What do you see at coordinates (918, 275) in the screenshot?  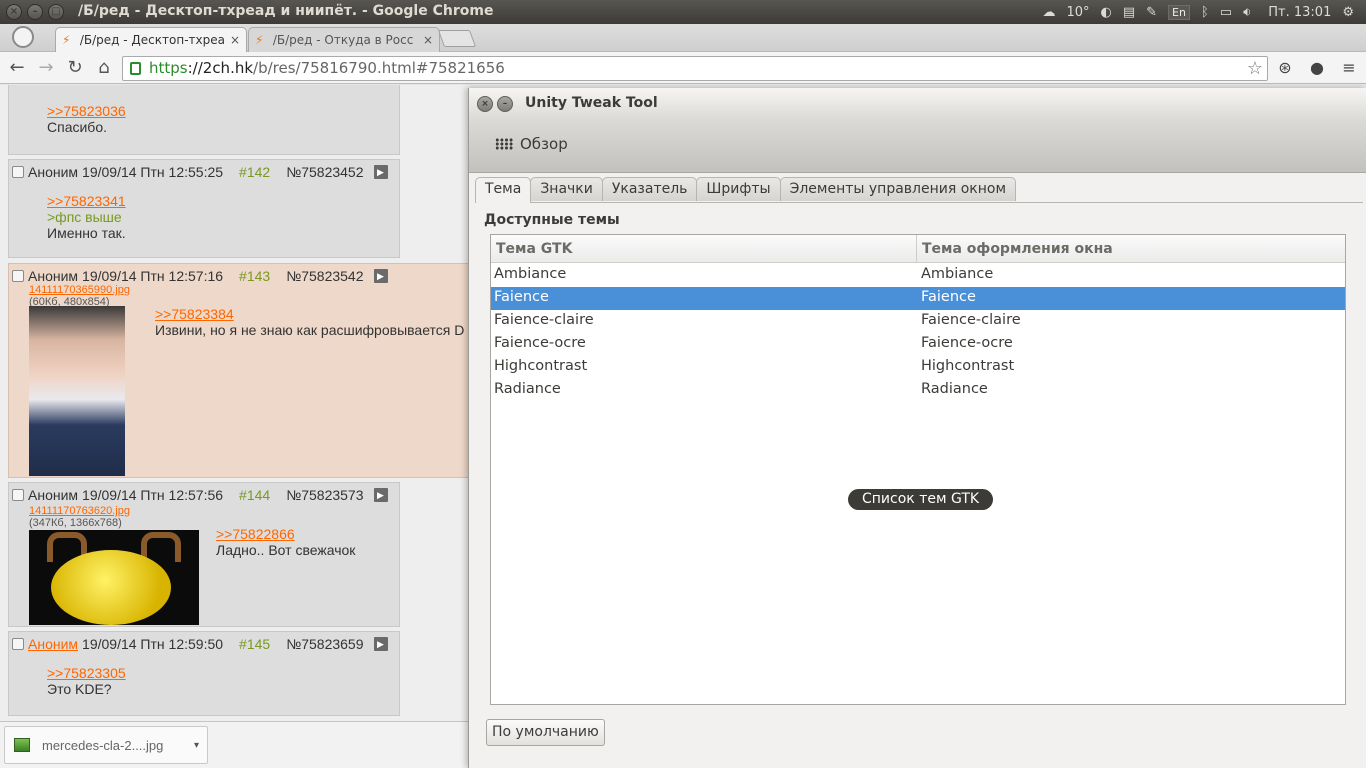 I see `theme-row: Ambiance Ambiance` at bounding box center [918, 275].